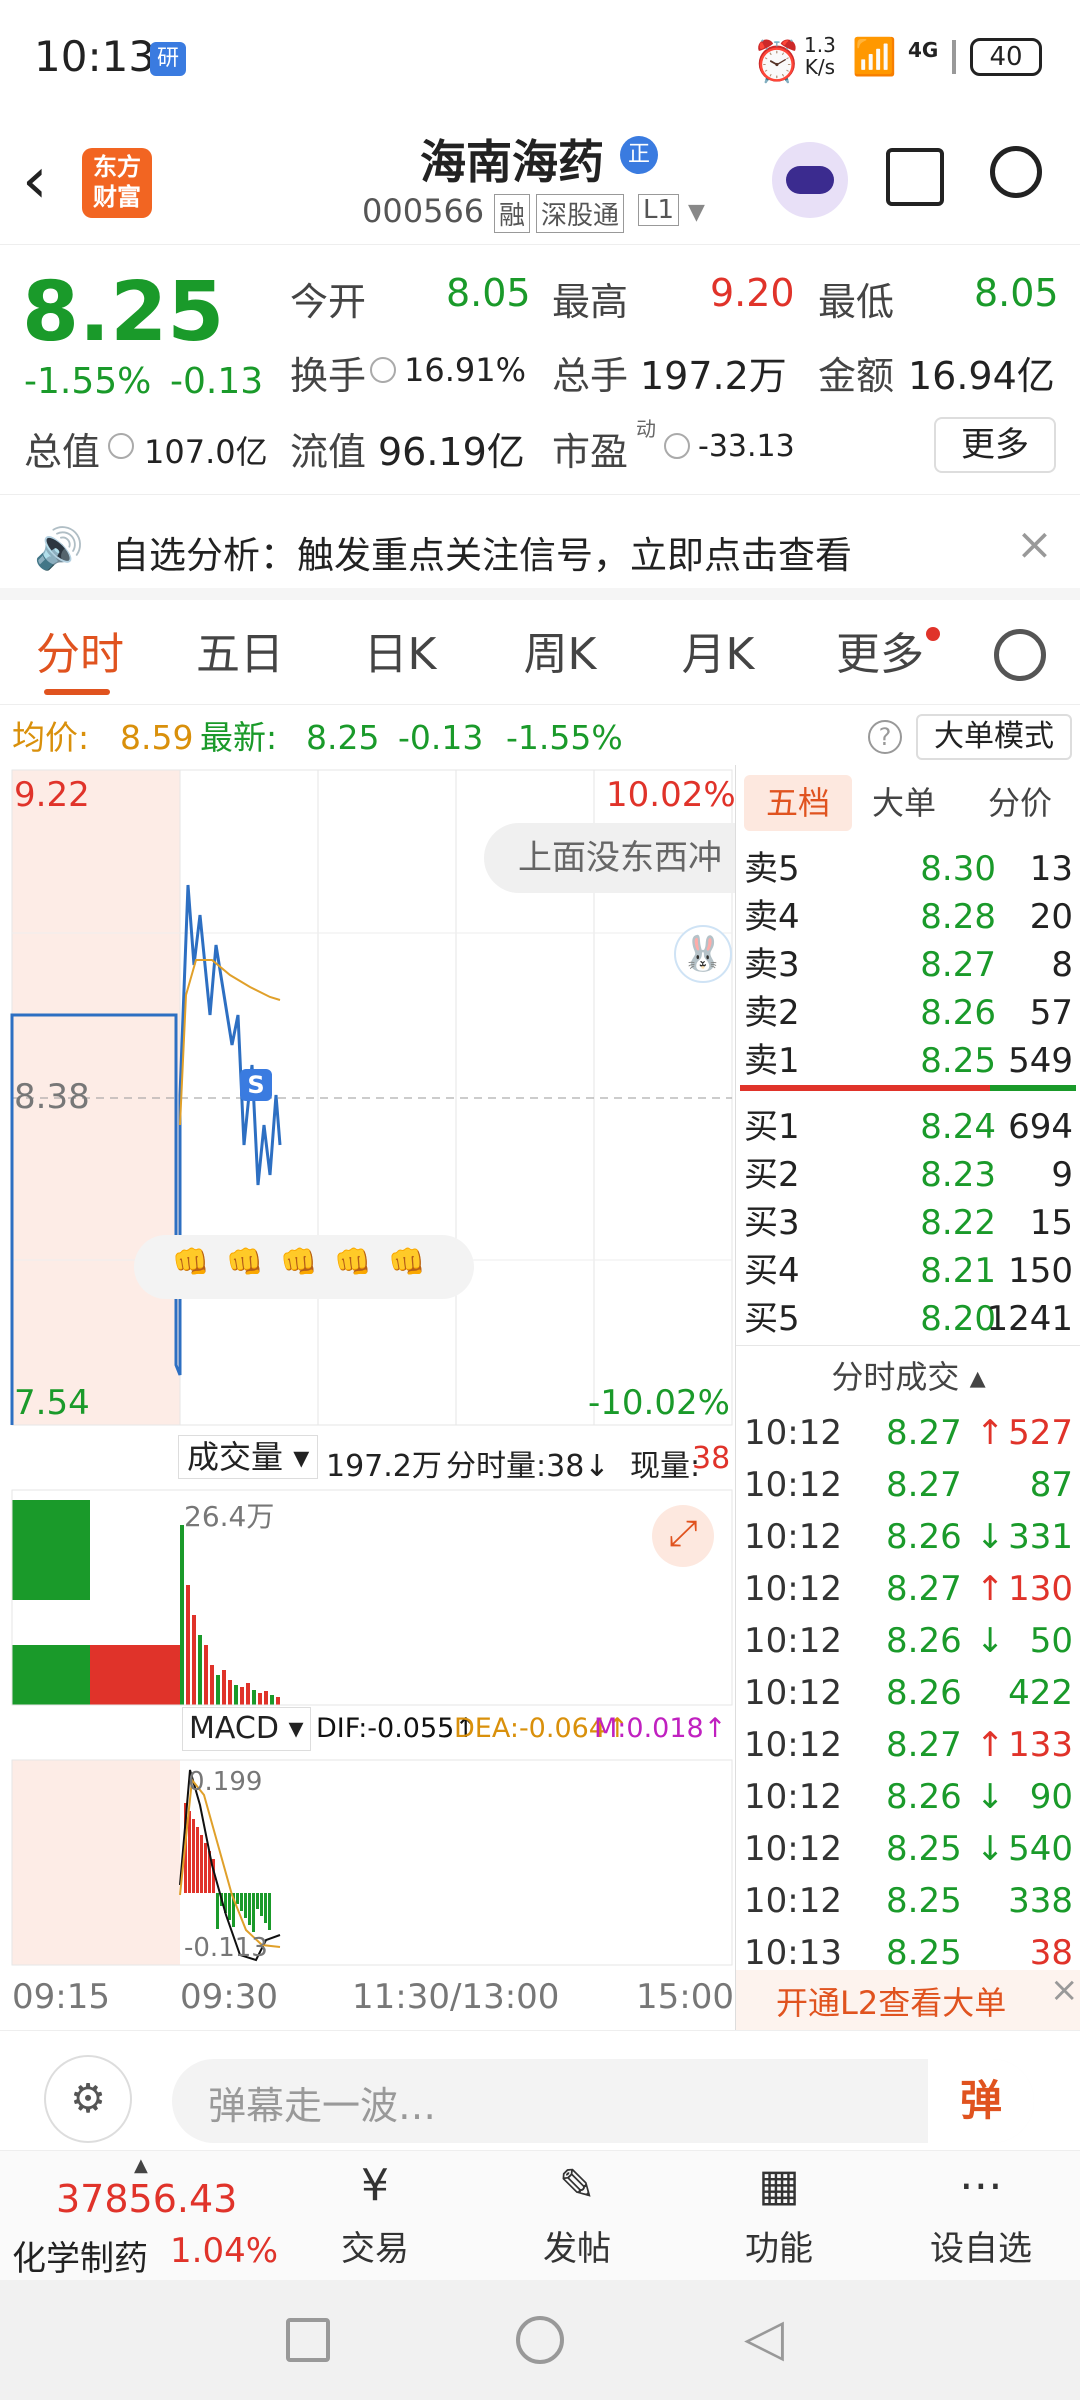  I want to click on ask-price: 8.27, so click(958, 965).